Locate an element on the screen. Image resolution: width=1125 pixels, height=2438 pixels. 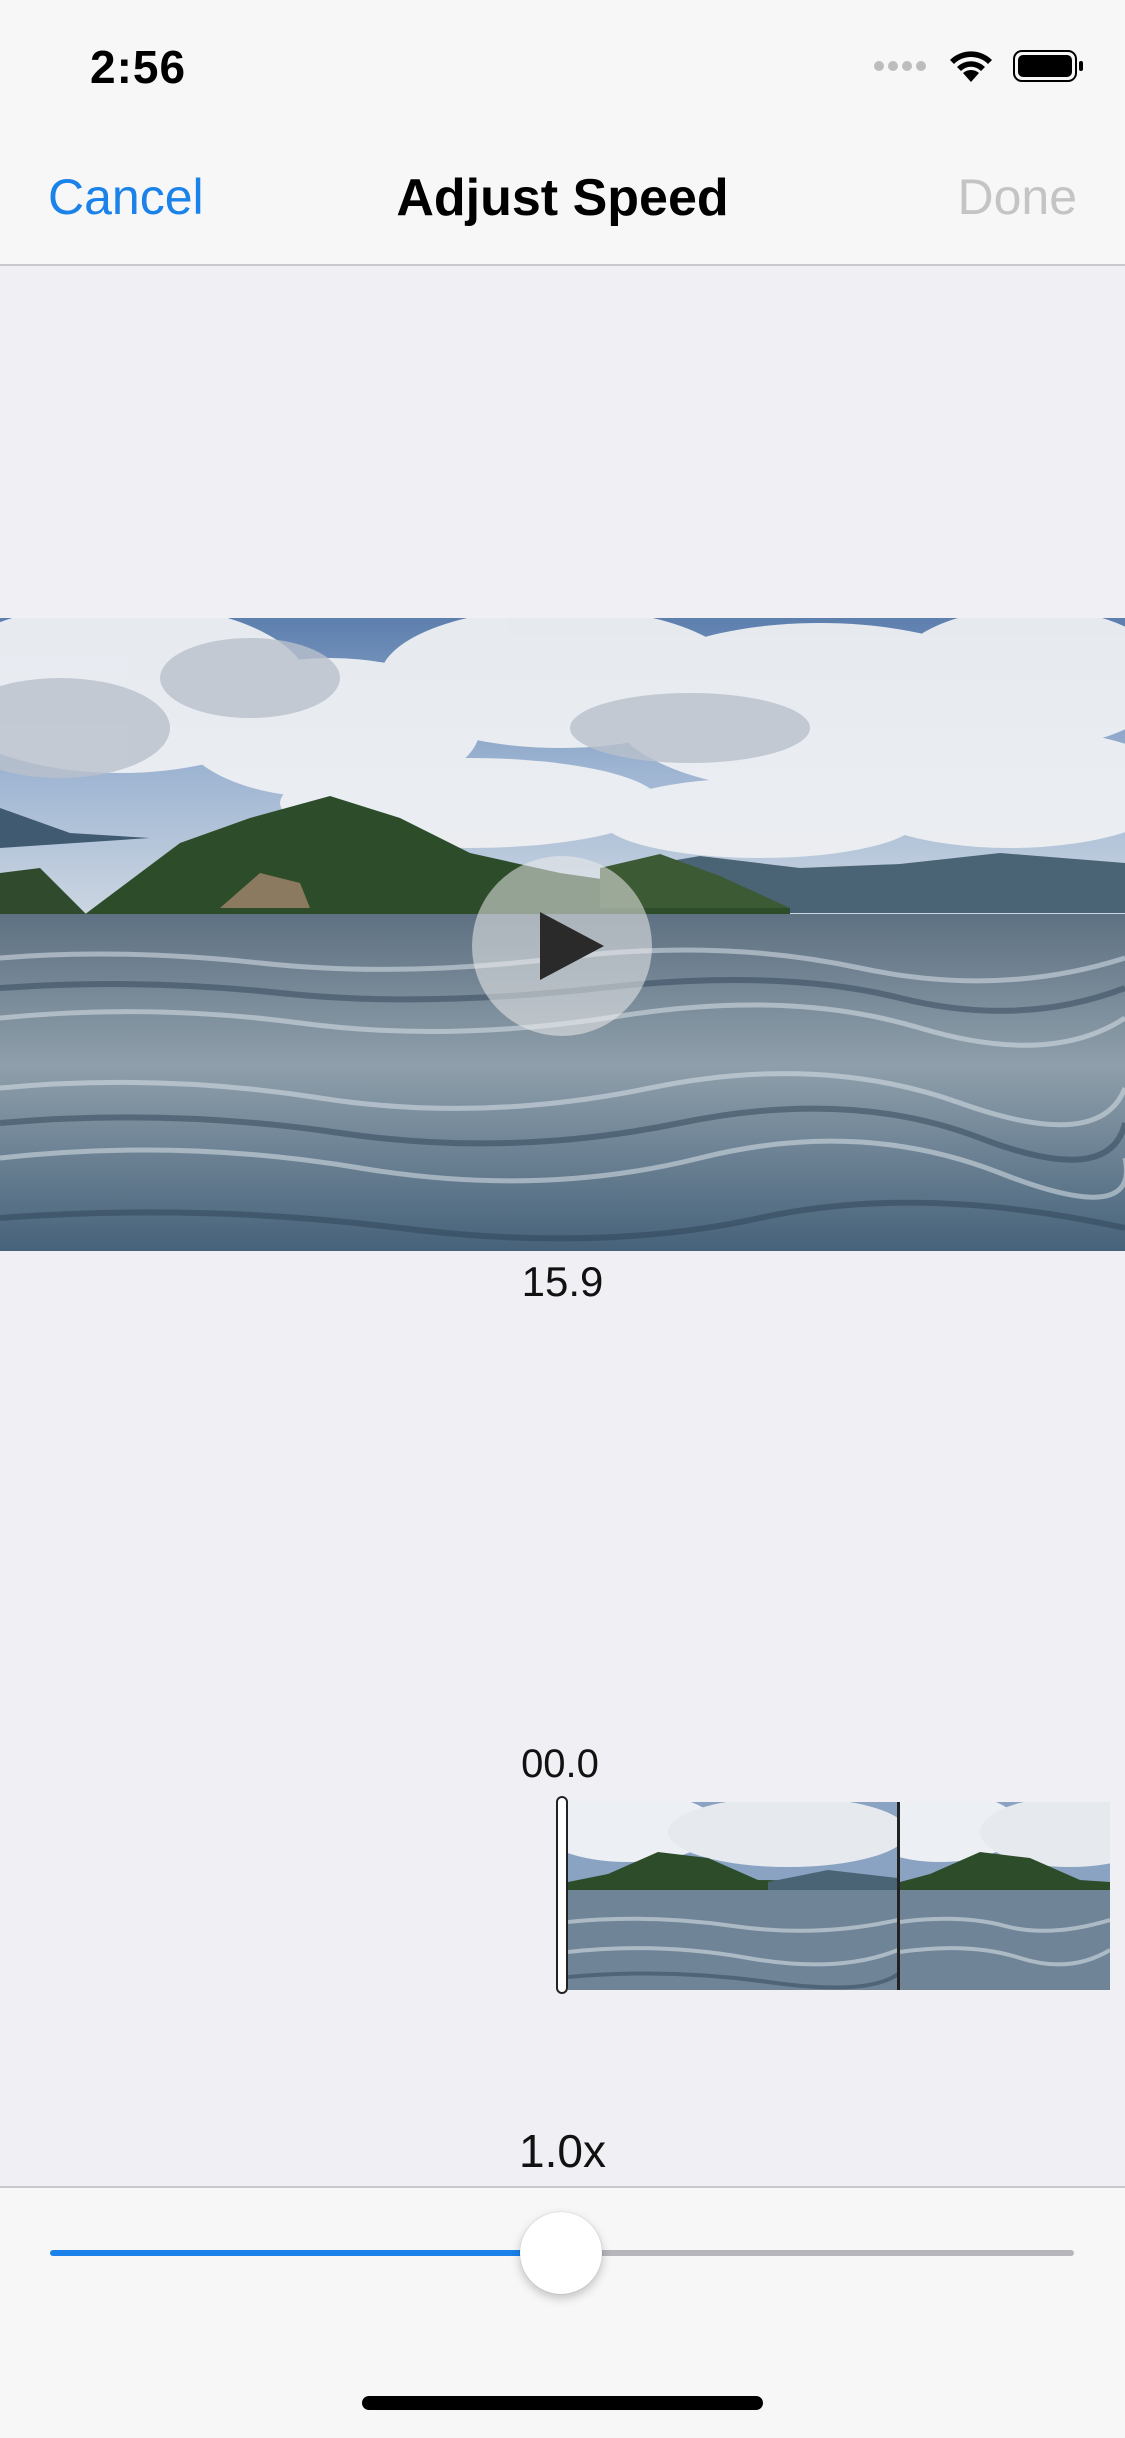
speed-label: 1.0x is located at coordinates (562, 2151).